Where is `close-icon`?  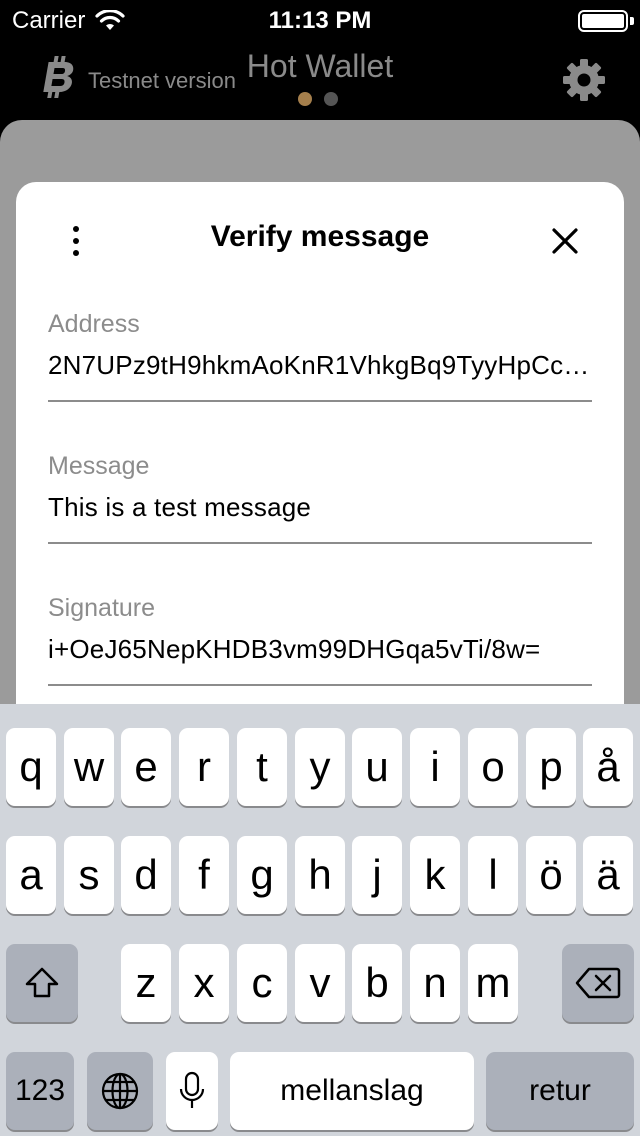
close-icon is located at coordinates (565, 241).